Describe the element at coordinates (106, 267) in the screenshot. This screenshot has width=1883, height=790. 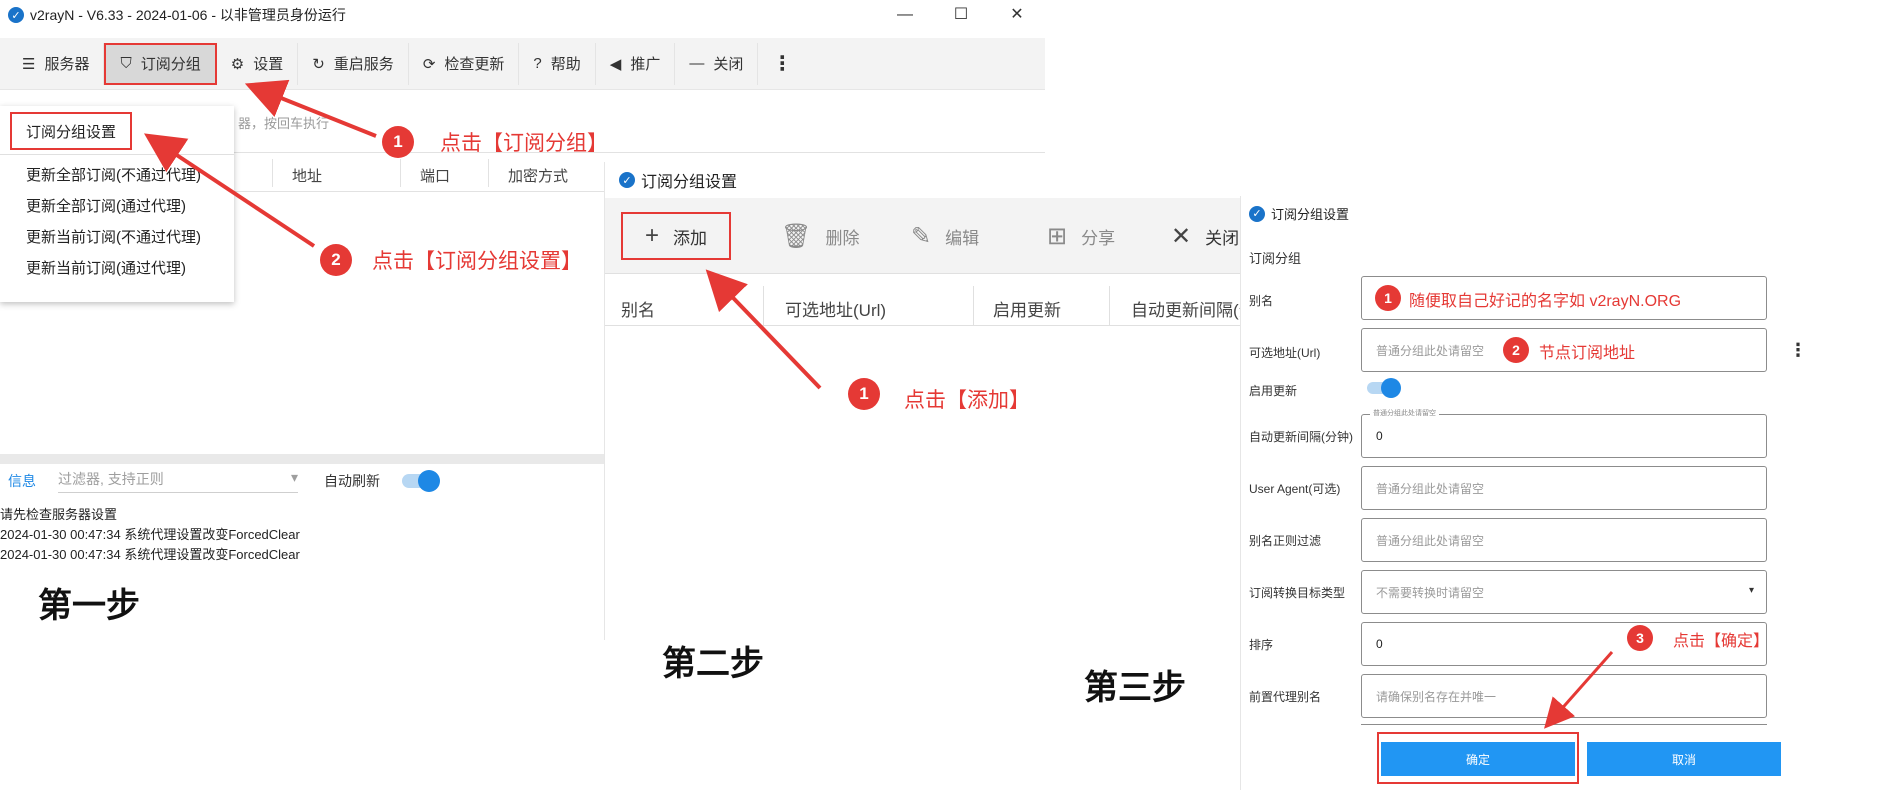
I see `menu-item-update-current-proxy: 更新当前订阅(通过代理)` at that location.